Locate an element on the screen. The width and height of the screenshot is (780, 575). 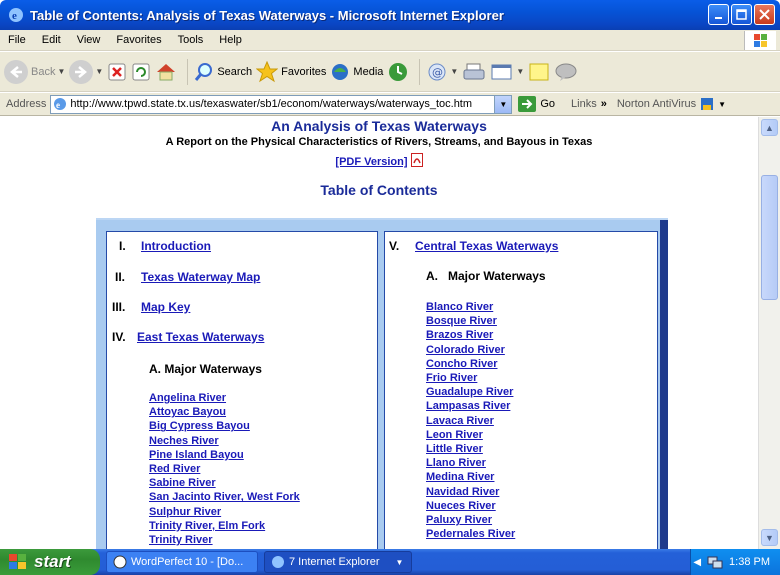
vertical-scrollbar: ▲ ▼ is located at coordinates (769, 333).